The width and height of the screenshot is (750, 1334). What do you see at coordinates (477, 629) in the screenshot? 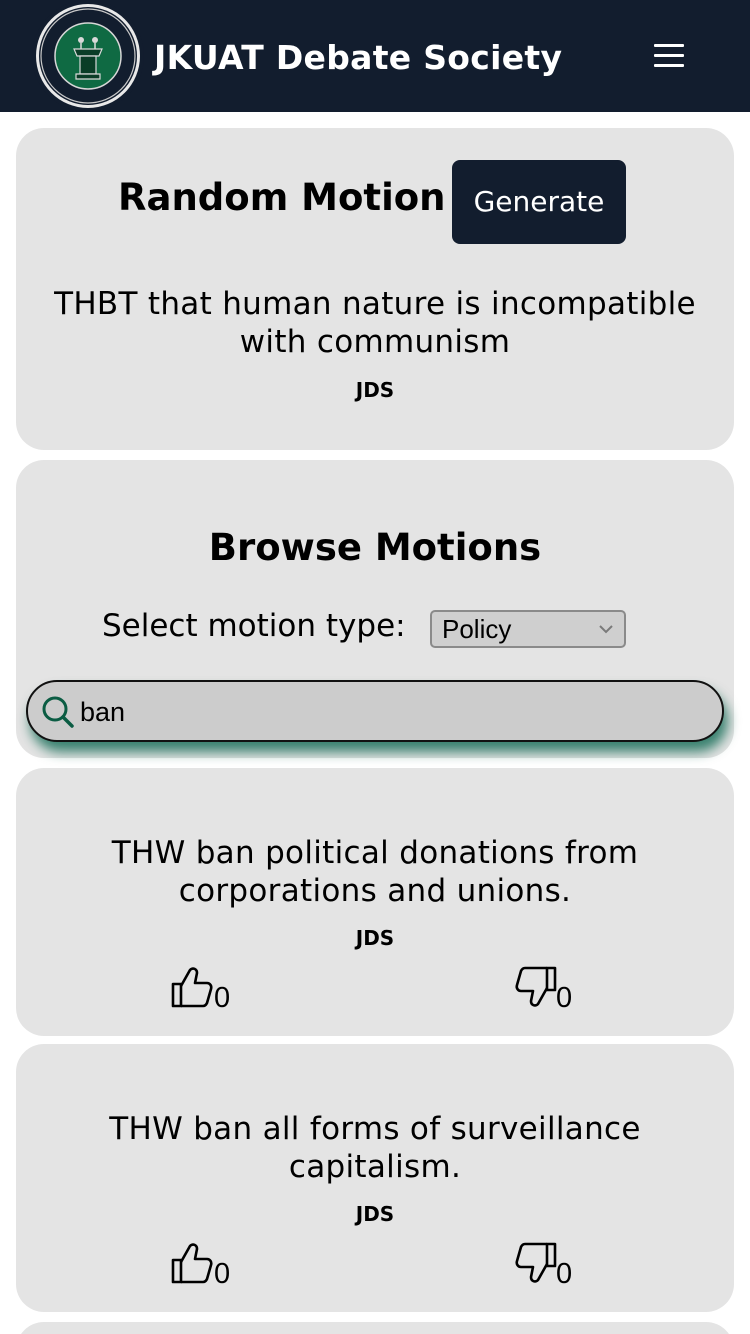
I see `motion-type-value: Policy` at bounding box center [477, 629].